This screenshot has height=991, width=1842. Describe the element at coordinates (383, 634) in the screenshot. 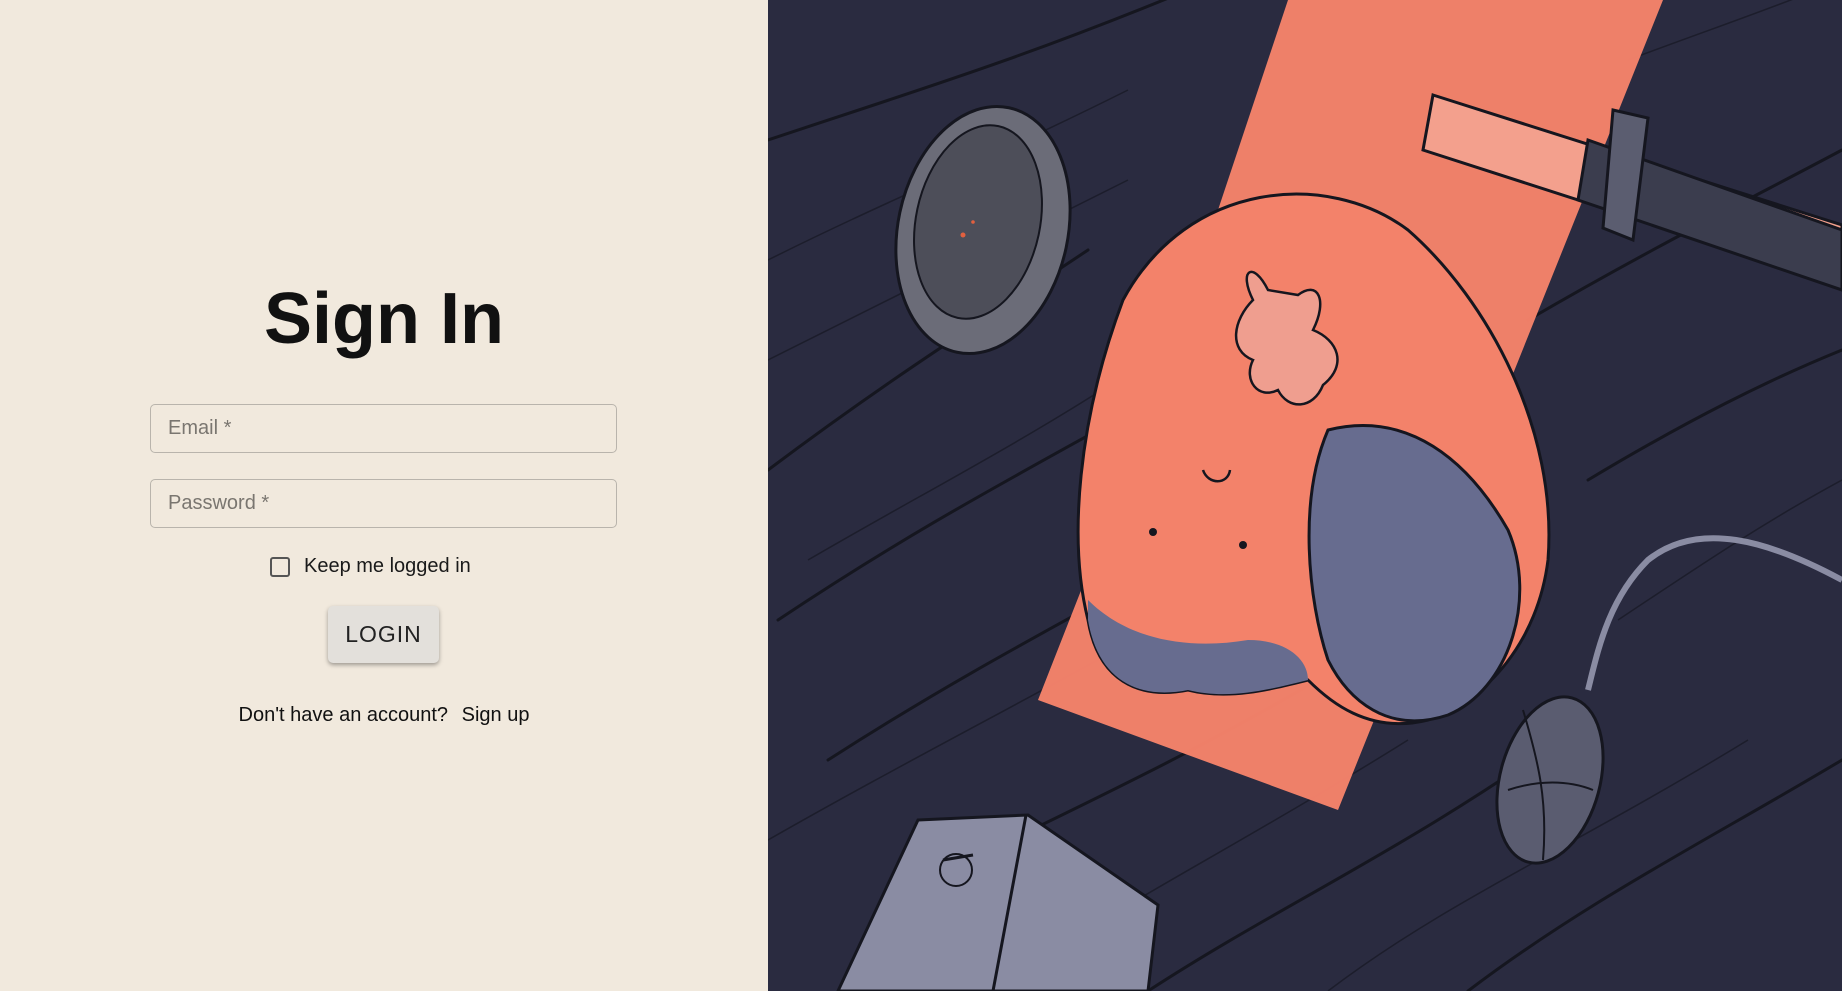

I see `login-button: LOGIN` at that location.